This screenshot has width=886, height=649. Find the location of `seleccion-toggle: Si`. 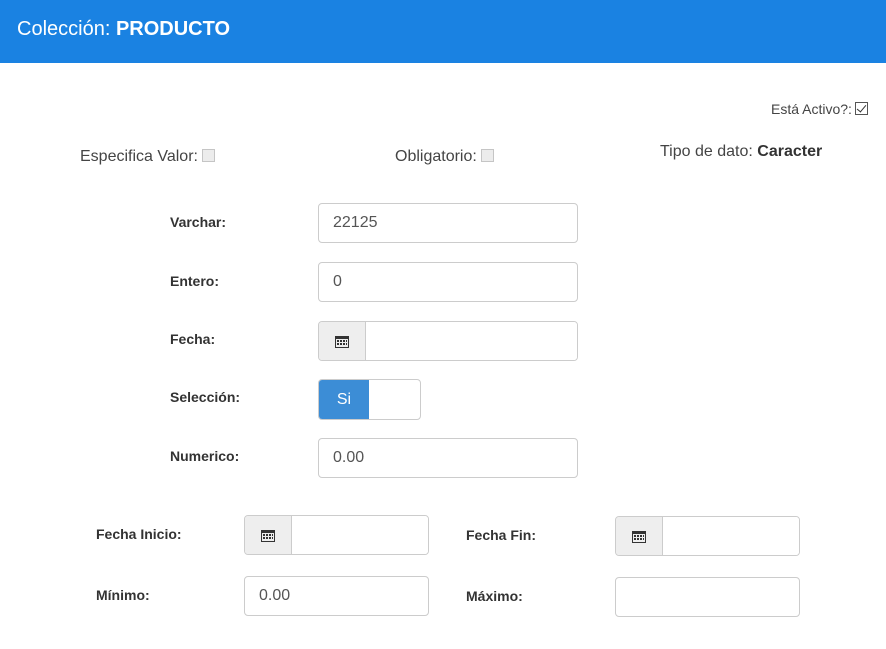

seleccion-toggle: Si is located at coordinates (369, 399).